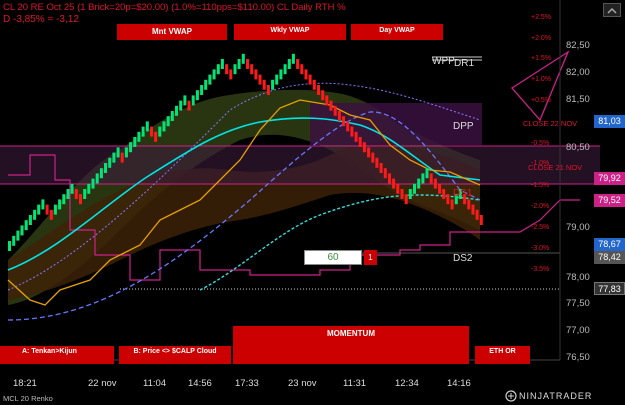 This screenshot has height=405, width=625. I want to click on pct-label: +2.5%, so click(541, 17).